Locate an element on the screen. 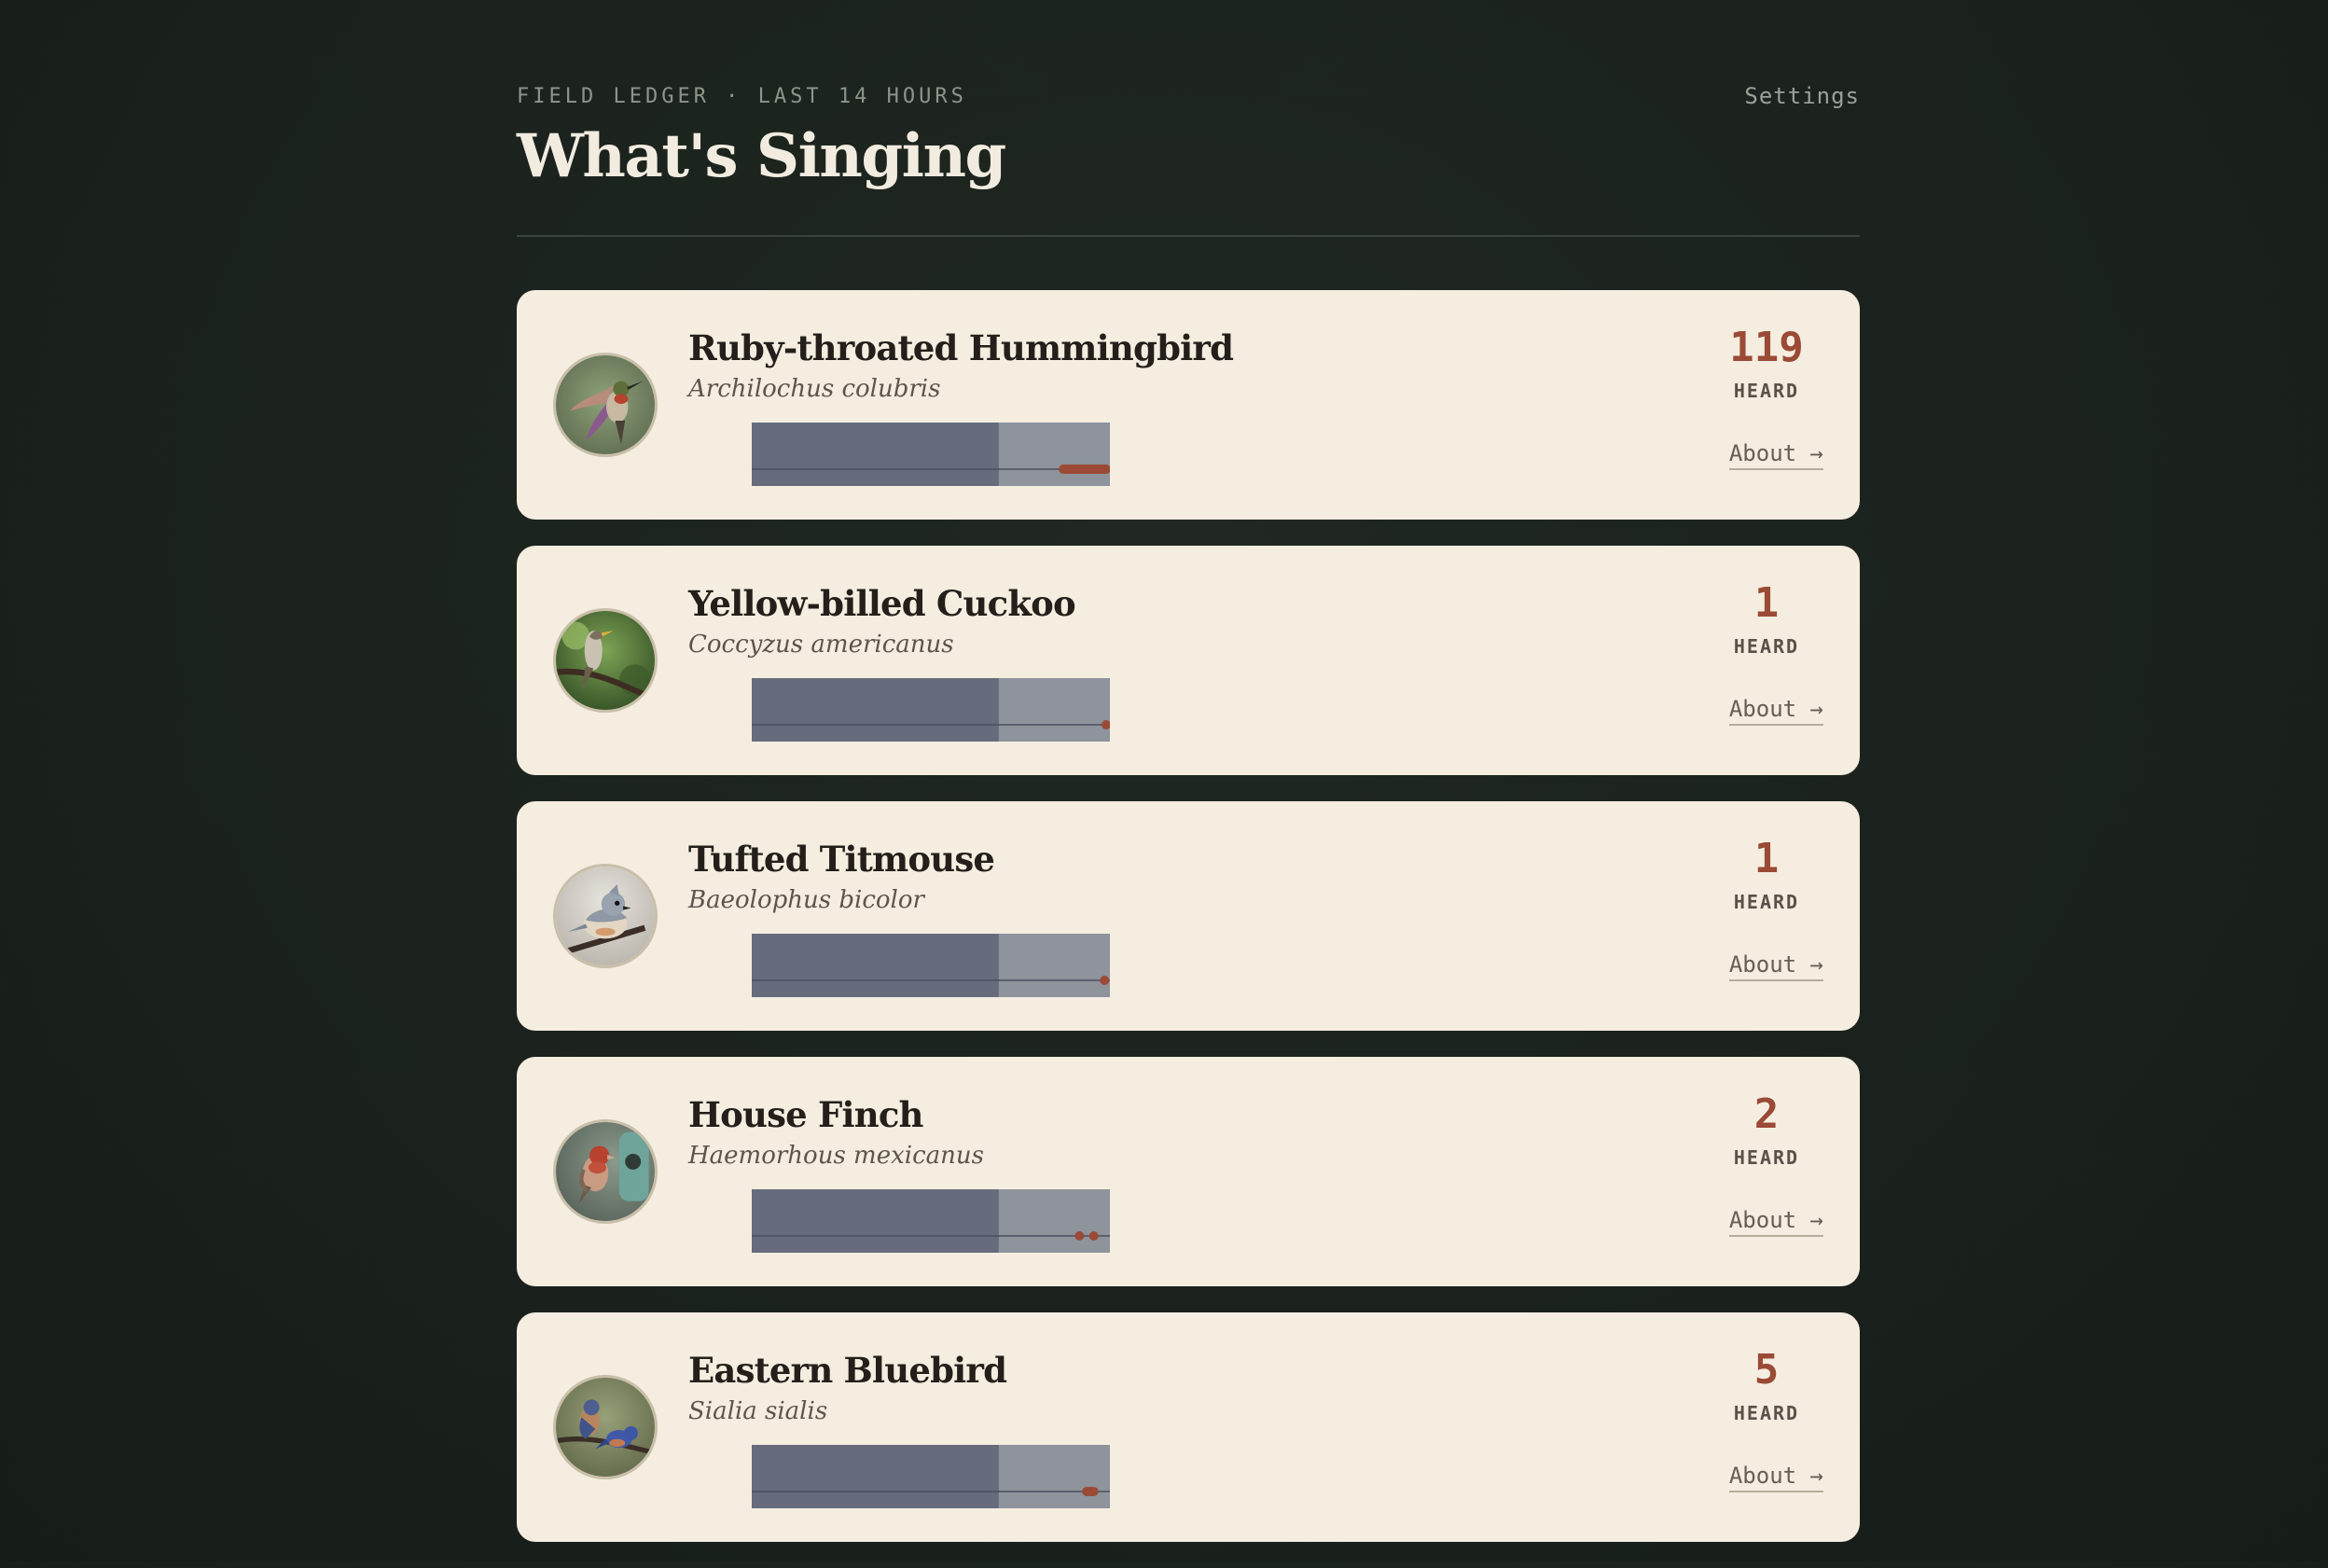  hummingbird-photo-icon is located at coordinates (605, 404).